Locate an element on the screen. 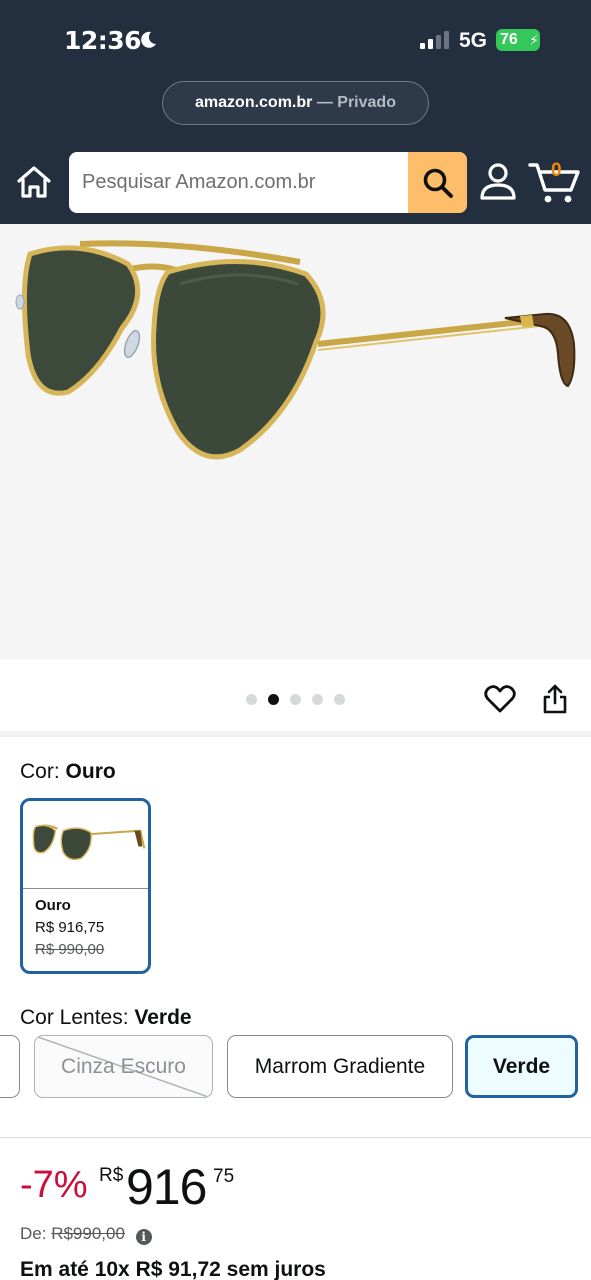  lens-option-marrom-gradiente: Marrom Gradiente is located at coordinates (340, 1066).